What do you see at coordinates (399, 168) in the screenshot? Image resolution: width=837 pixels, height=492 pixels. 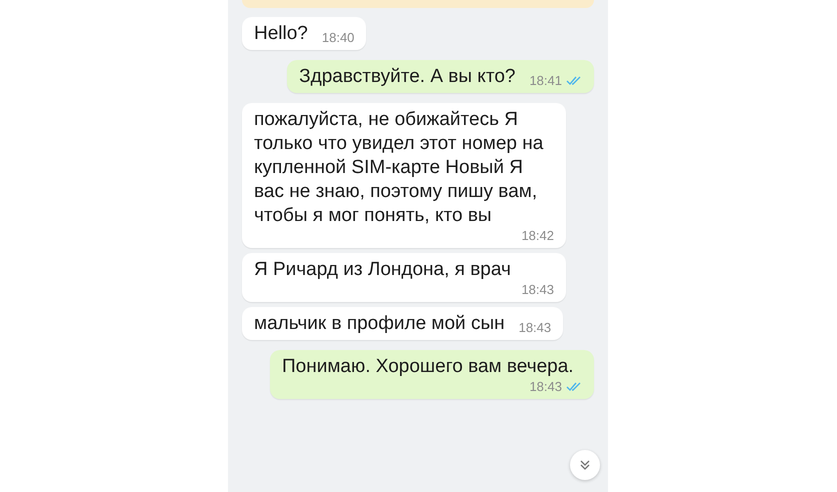 I see `message-text: пожалуйста, не обижайтесь Я только что увидел этот номер на купленной SIM-карте Новый Я вас не знаю, поэтому пишу вам, чтобы я мог понять, кто вы` at bounding box center [399, 168].